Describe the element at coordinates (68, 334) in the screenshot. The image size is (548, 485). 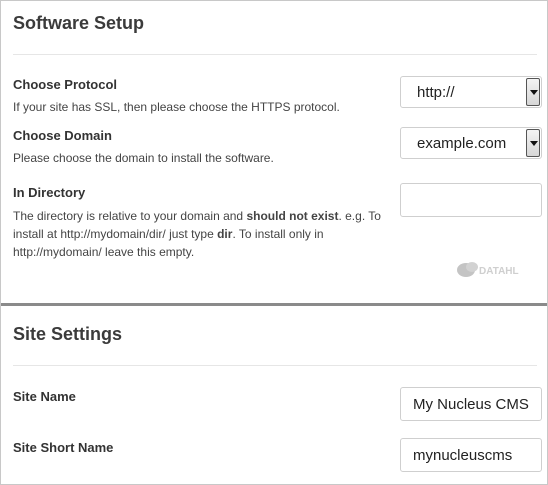
I see `site-settings-title: Site Settings` at that location.